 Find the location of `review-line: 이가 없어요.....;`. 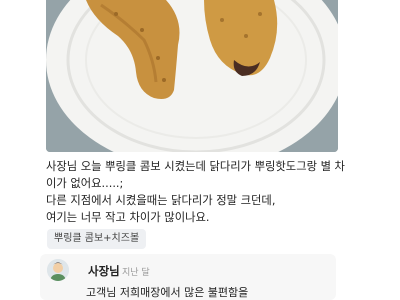

review-line: 이가 없어요.....; is located at coordinates (85, 183).